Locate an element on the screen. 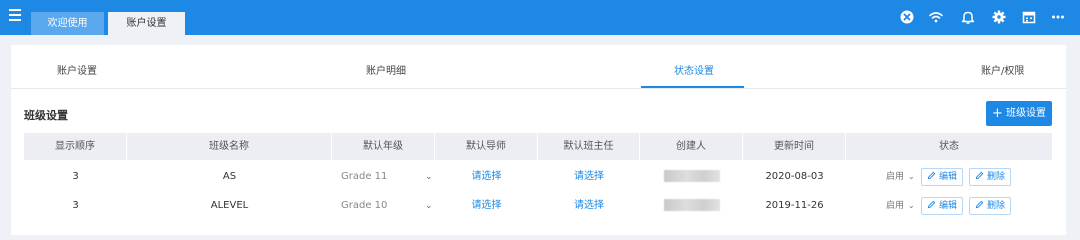 Image resolution: width=1080 pixels, height=240 pixels. column-header-creator: 创建人 is located at coordinates (691, 146).